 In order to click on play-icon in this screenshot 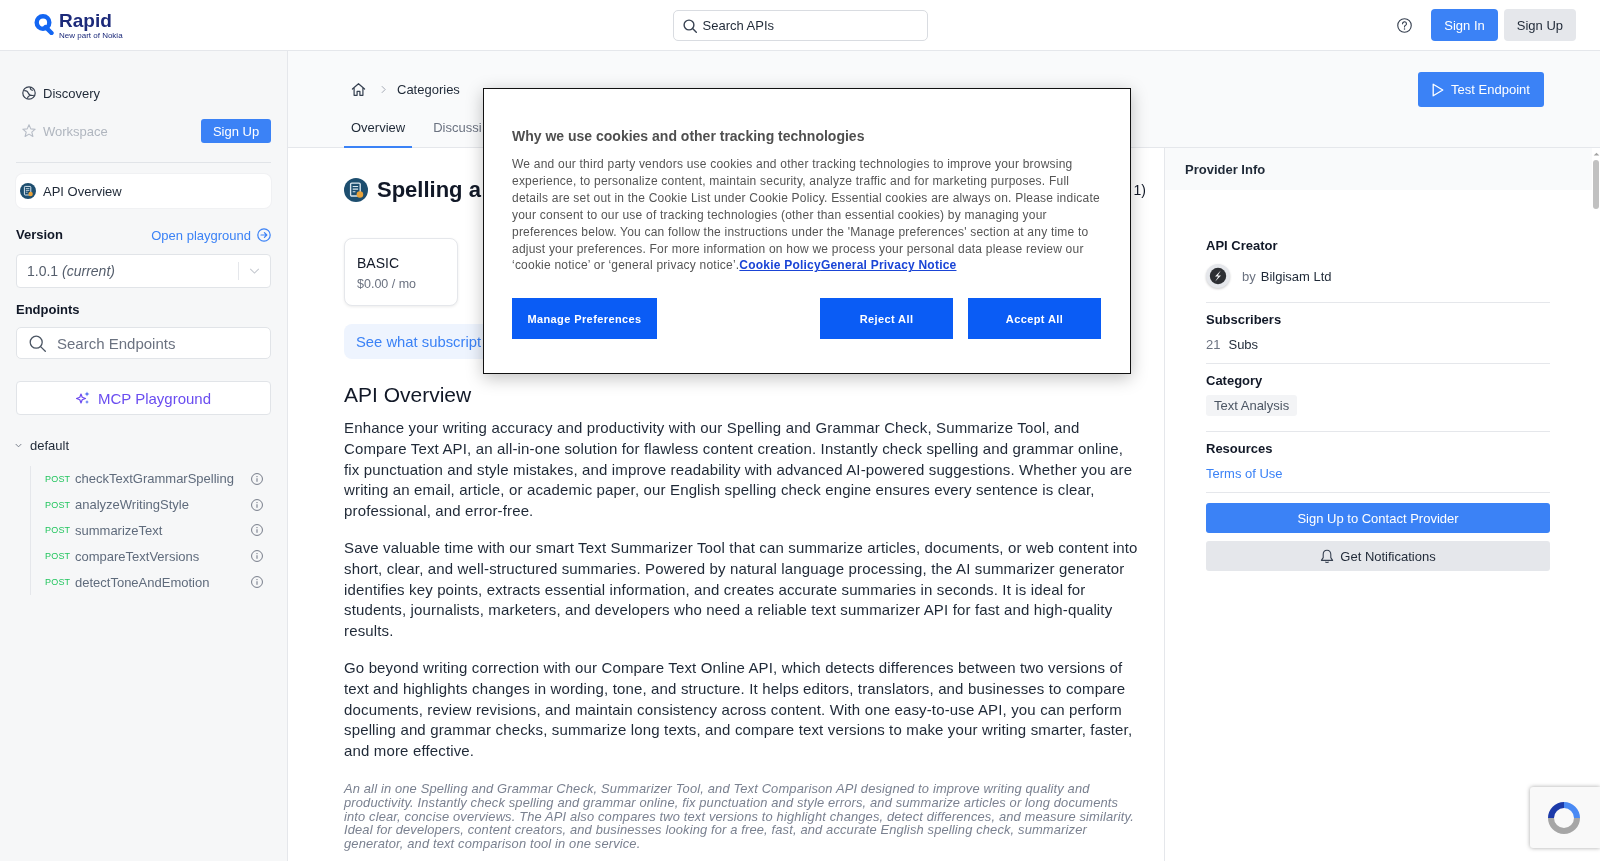, I will do `click(1438, 89)`.